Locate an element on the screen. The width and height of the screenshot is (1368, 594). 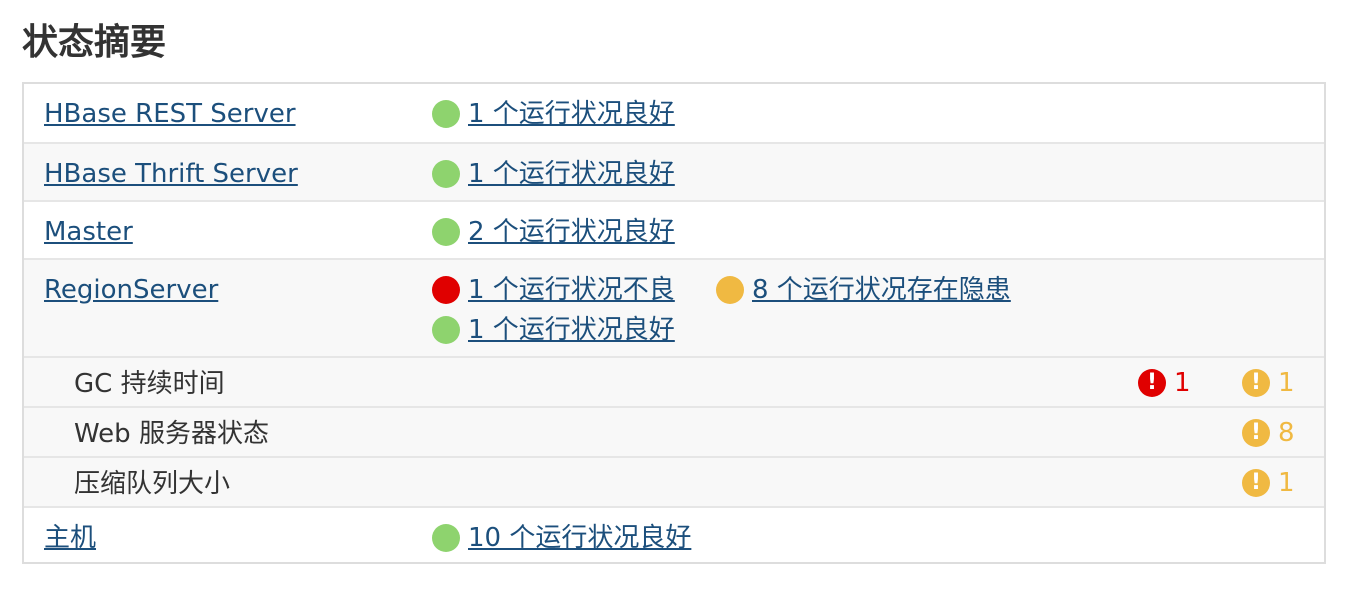
red-exclamation-icon: ! is located at coordinates (1152, 383).